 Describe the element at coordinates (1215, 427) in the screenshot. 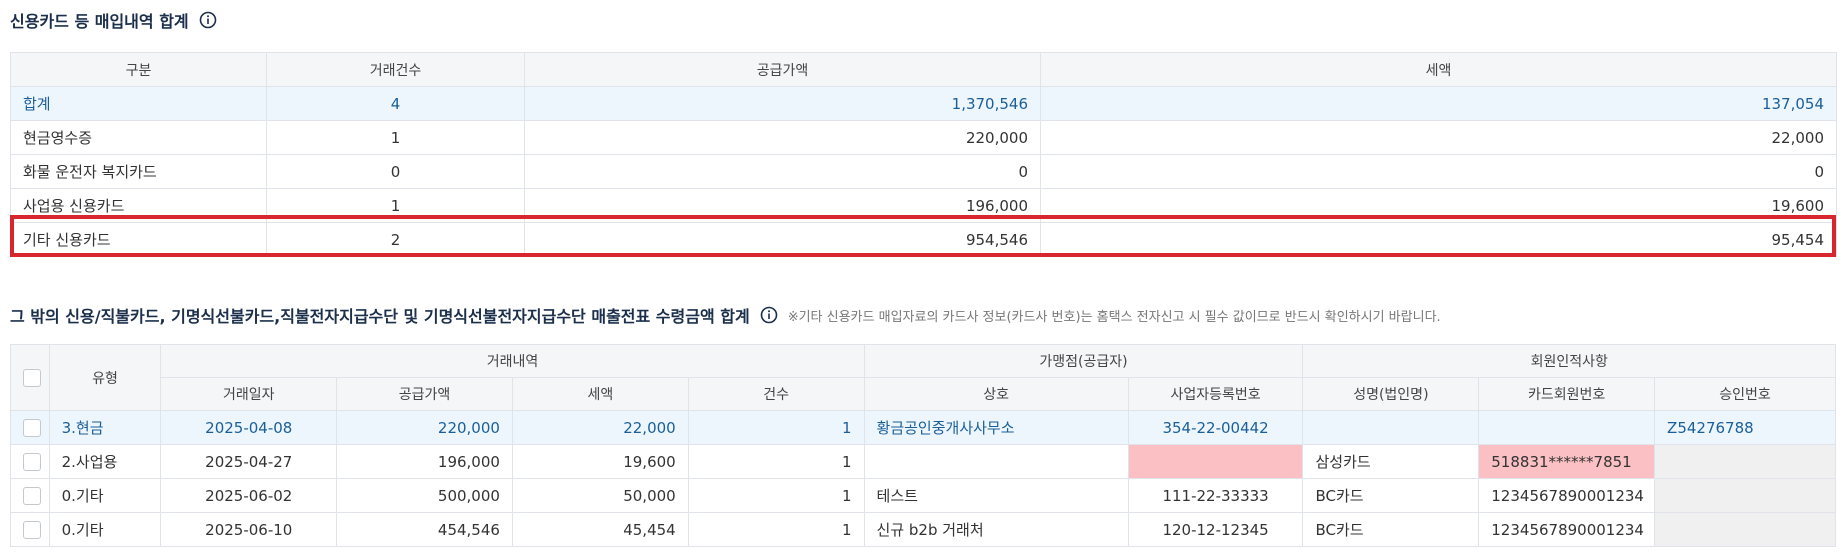

I see `cell-biz-no: 354-22-00442` at that location.